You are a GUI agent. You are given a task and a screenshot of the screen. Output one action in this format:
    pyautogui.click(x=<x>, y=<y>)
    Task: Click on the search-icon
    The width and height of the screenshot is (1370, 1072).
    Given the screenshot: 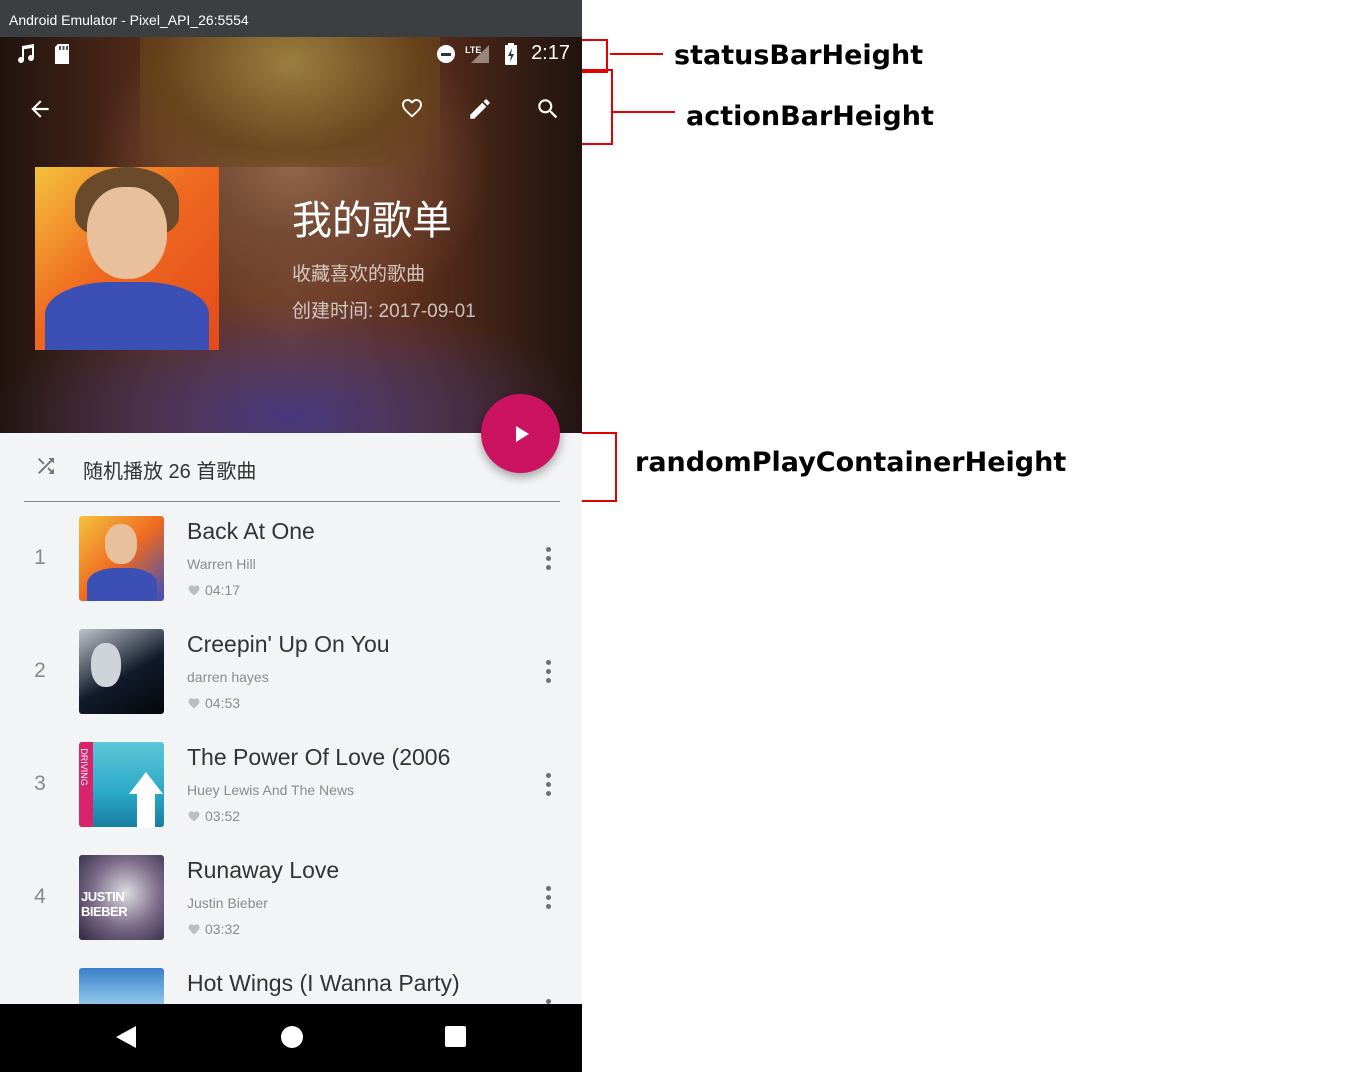 What is the action you would take?
    pyautogui.click(x=548, y=109)
    